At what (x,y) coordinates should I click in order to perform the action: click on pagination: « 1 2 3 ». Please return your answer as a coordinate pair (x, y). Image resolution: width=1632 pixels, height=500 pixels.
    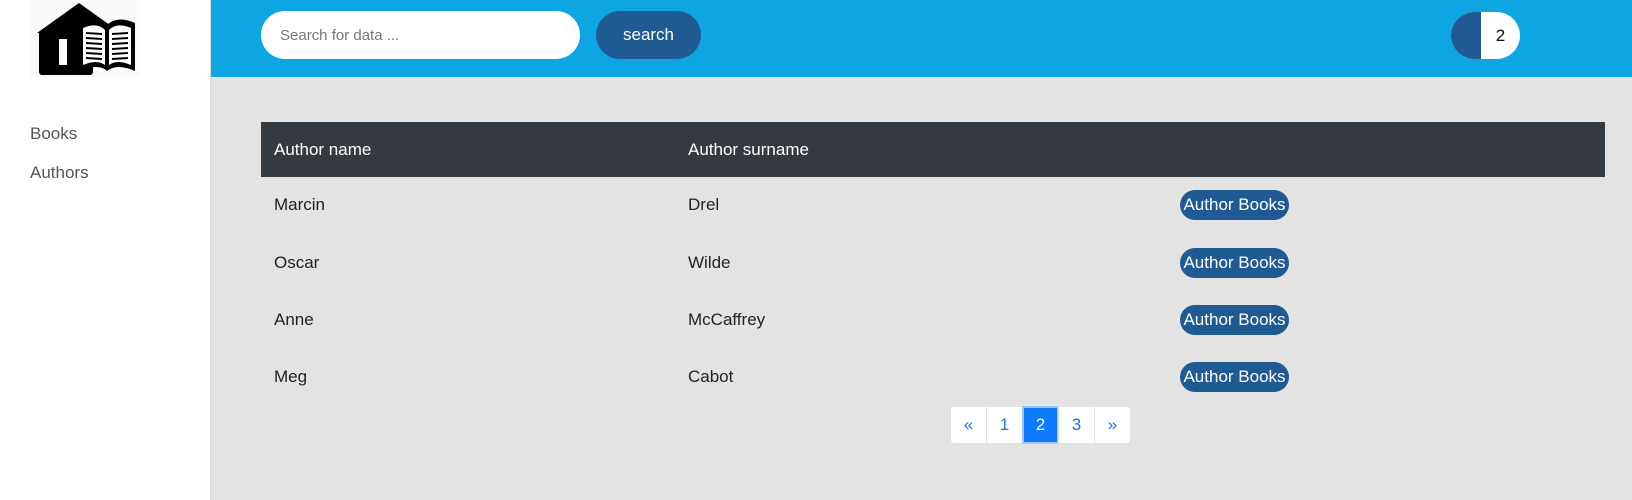
    Looking at the image, I should click on (1040, 425).